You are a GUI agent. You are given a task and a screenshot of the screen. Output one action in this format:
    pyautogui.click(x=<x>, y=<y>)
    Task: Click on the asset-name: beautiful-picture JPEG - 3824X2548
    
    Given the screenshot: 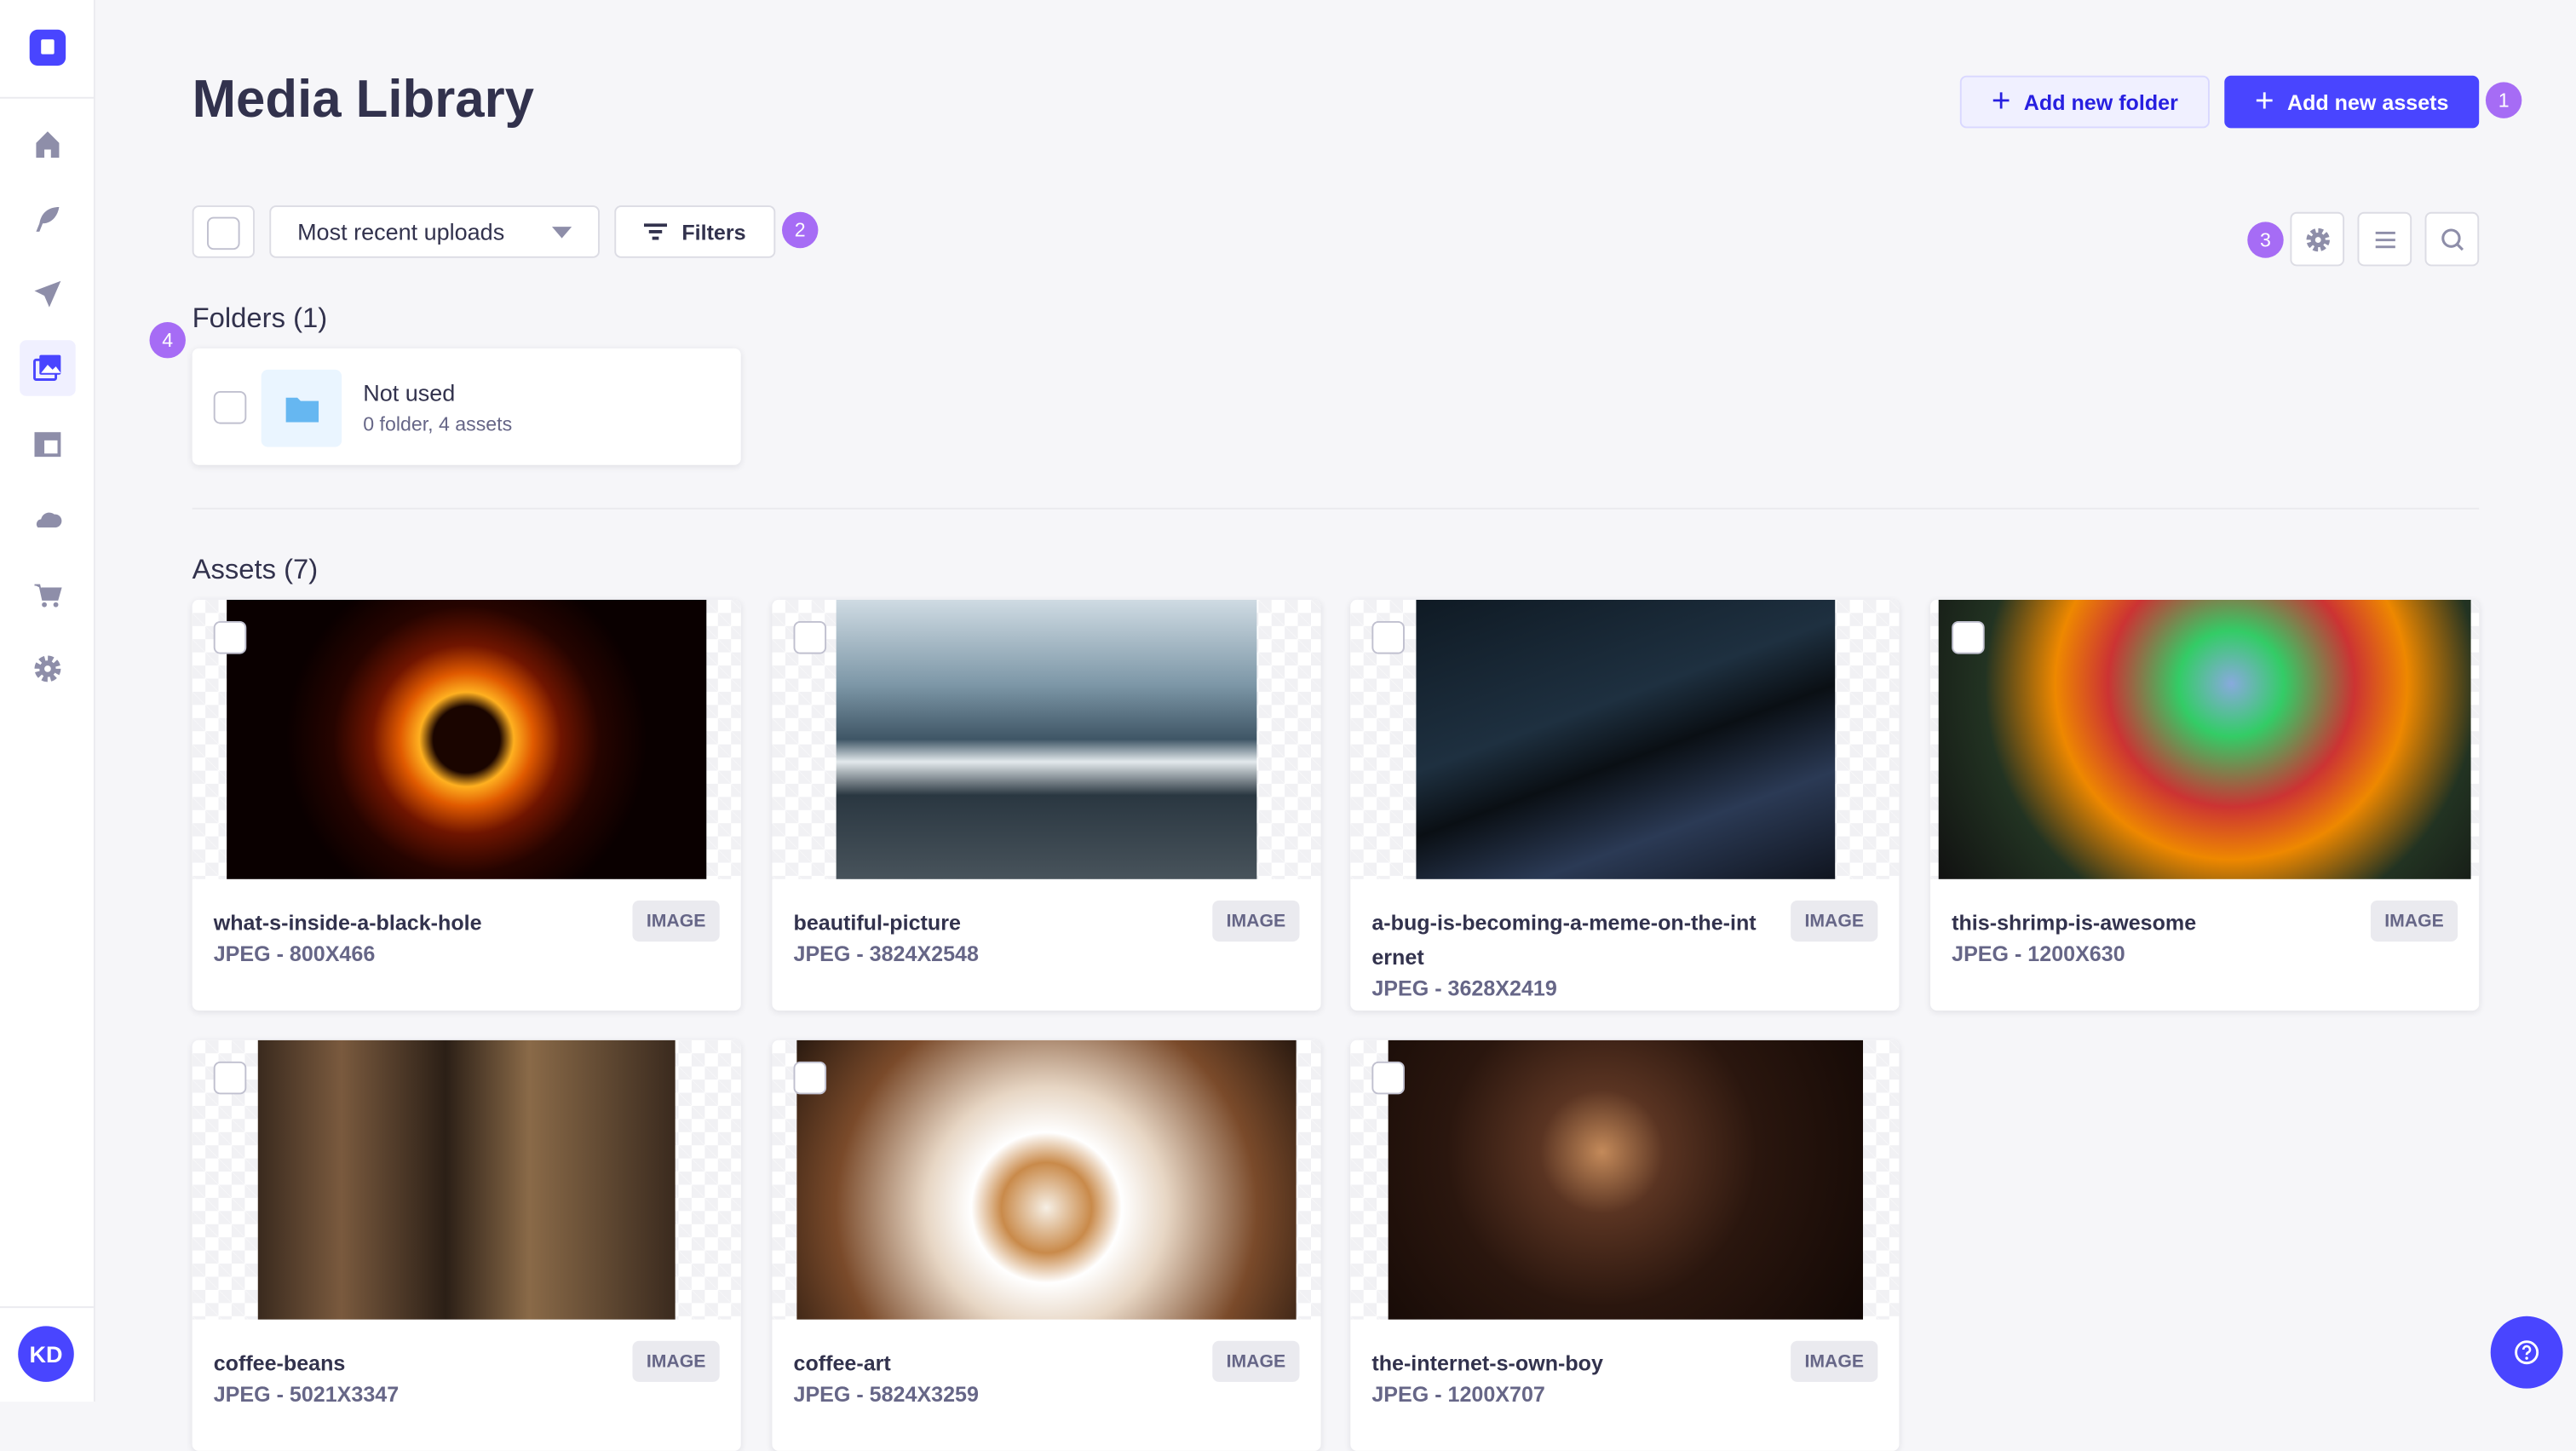 What is the action you would take?
    pyautogui.click(x=990, y=938)
    